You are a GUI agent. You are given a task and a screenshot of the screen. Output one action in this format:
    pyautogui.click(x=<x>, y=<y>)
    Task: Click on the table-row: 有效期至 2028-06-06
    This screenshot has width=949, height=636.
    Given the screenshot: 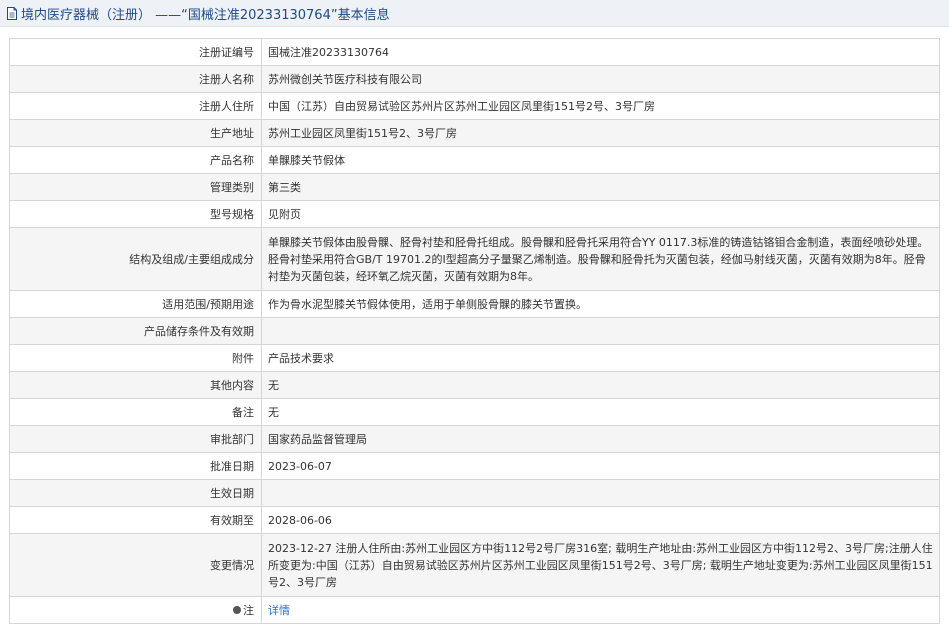 What is the action you would take?
    pyautogui.click(x=474, y=520)
    